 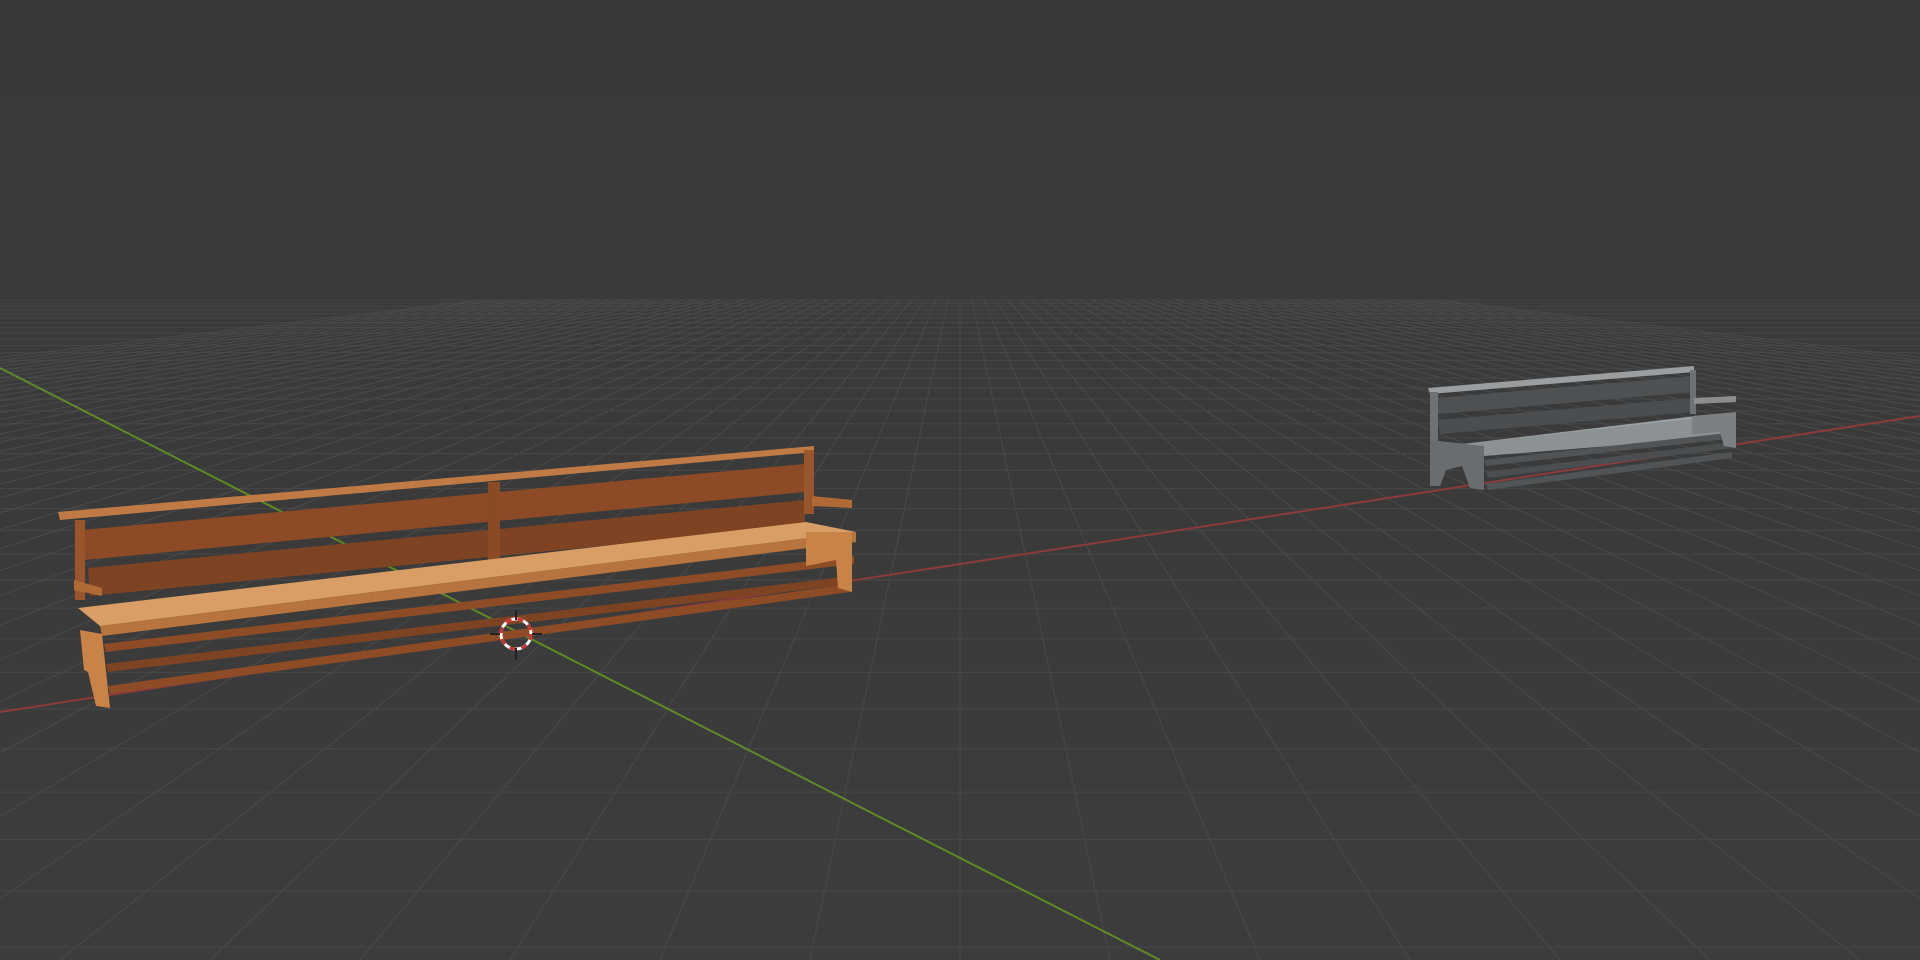 I want to click on grey-bench-backrest-post-left, so click(x=1434, y=417).